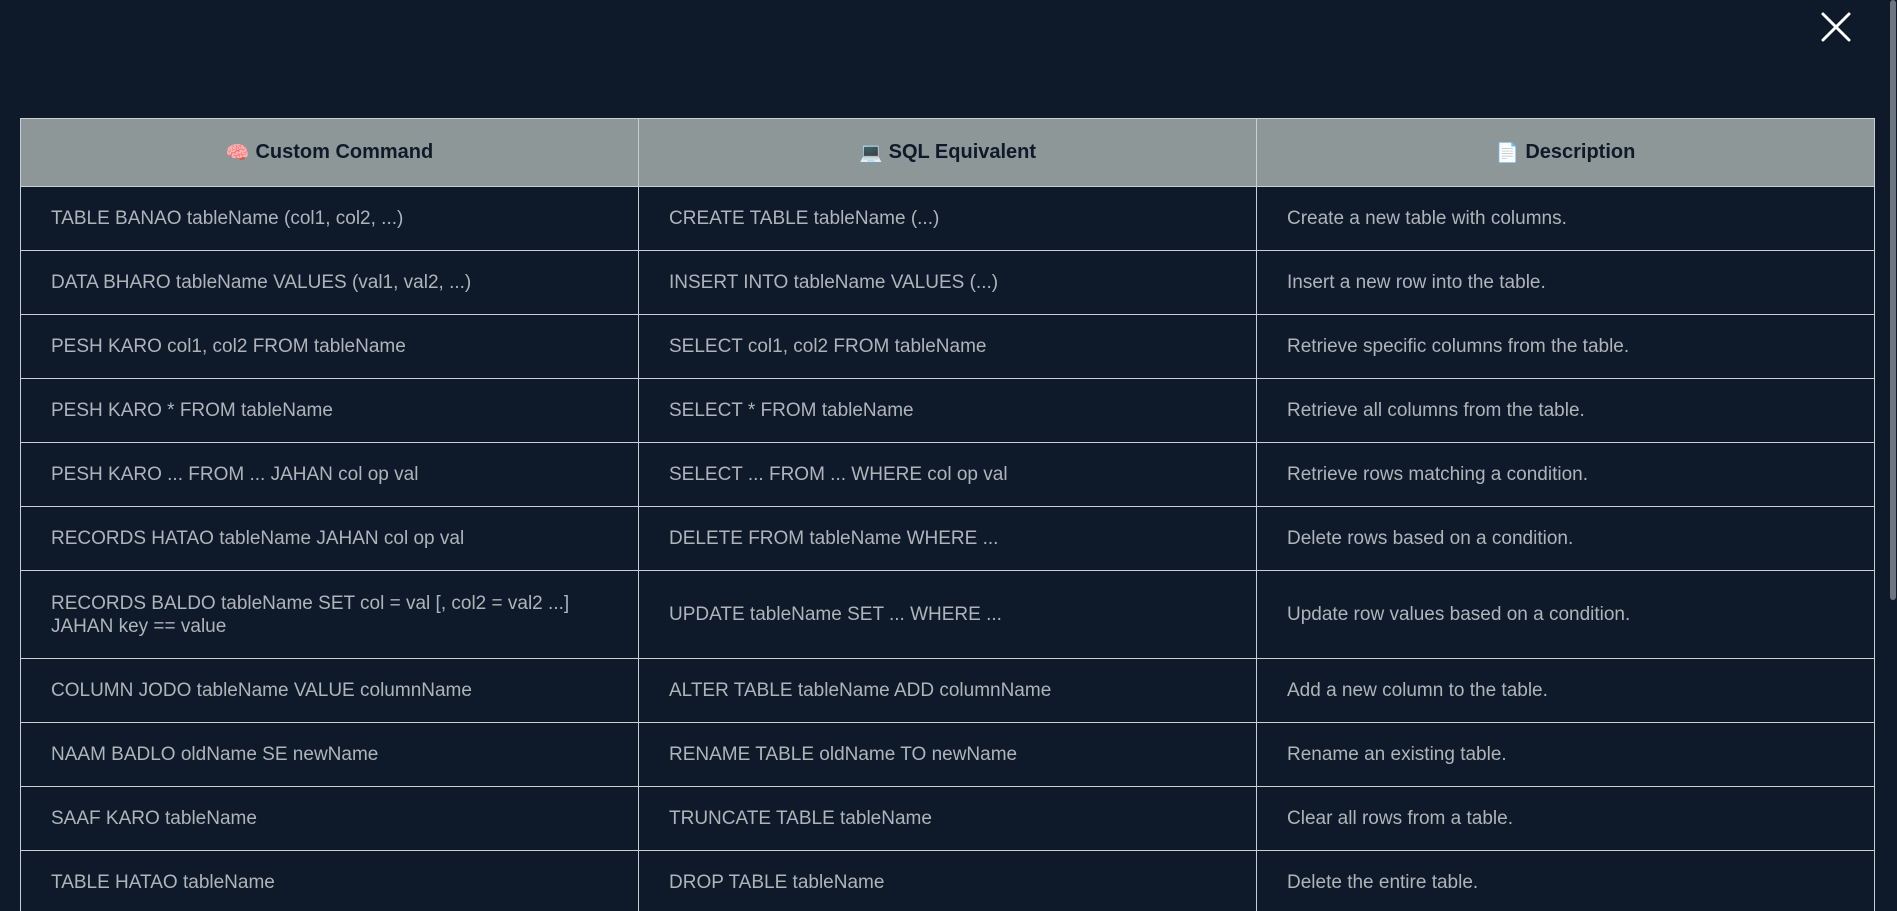  What do you see at coordinates (1565, 282) in the screenshot?
I see `description-cell: Insert a new row into the table.` at bounding box center [1565, 282].